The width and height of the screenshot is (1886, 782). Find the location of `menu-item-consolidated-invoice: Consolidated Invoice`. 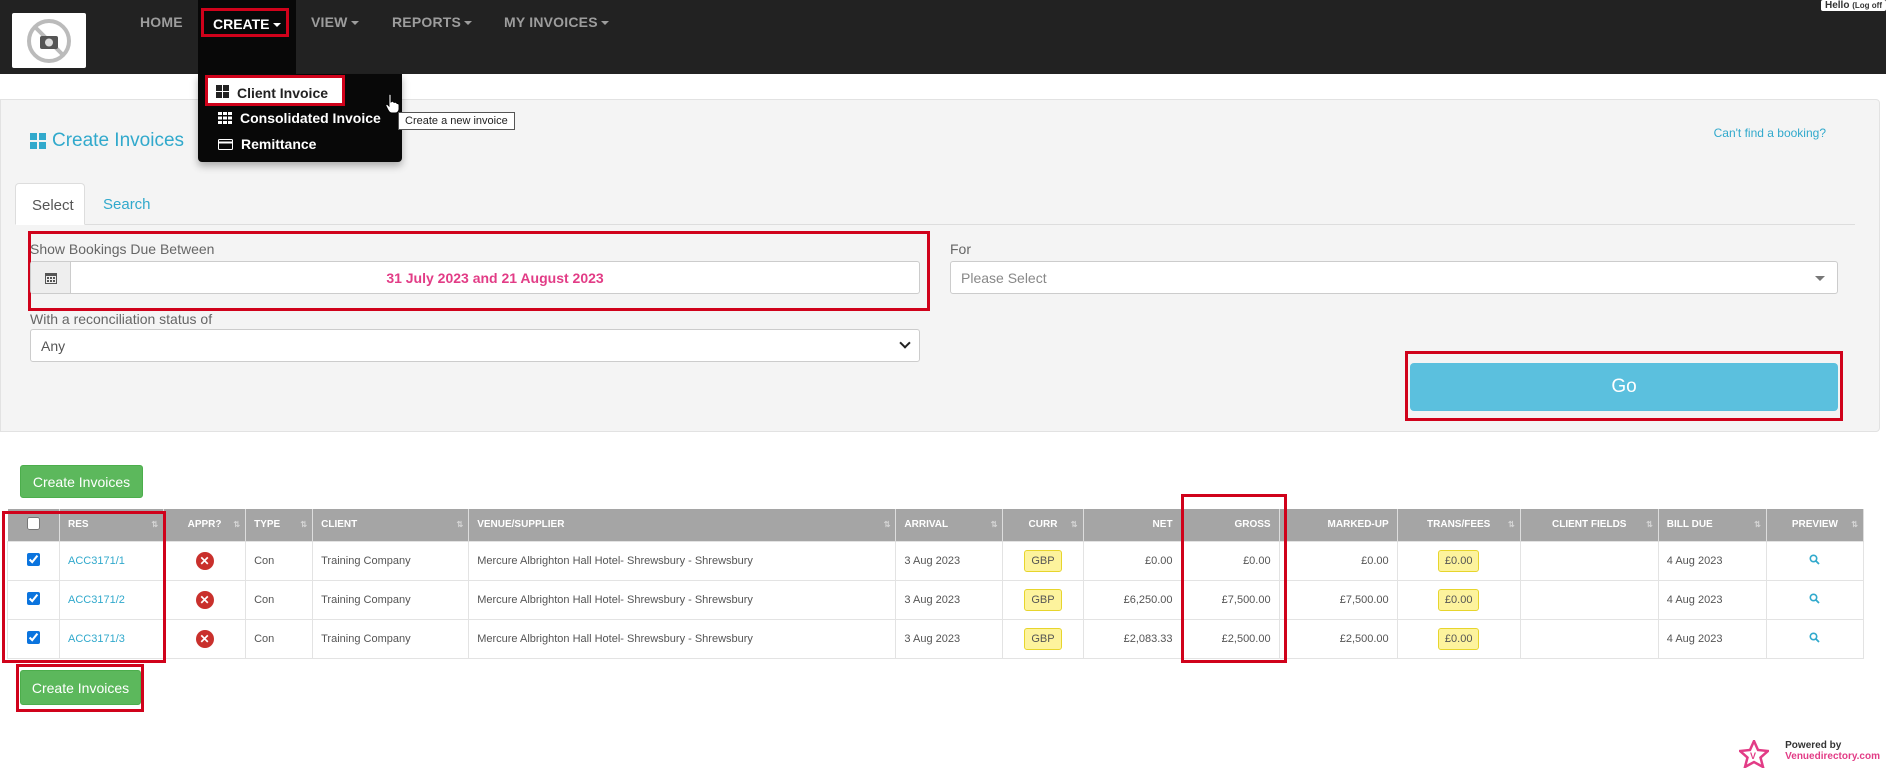

menu-item-consolidated-invoice: Consolidated Invoice is located at coordinates (299, 118).